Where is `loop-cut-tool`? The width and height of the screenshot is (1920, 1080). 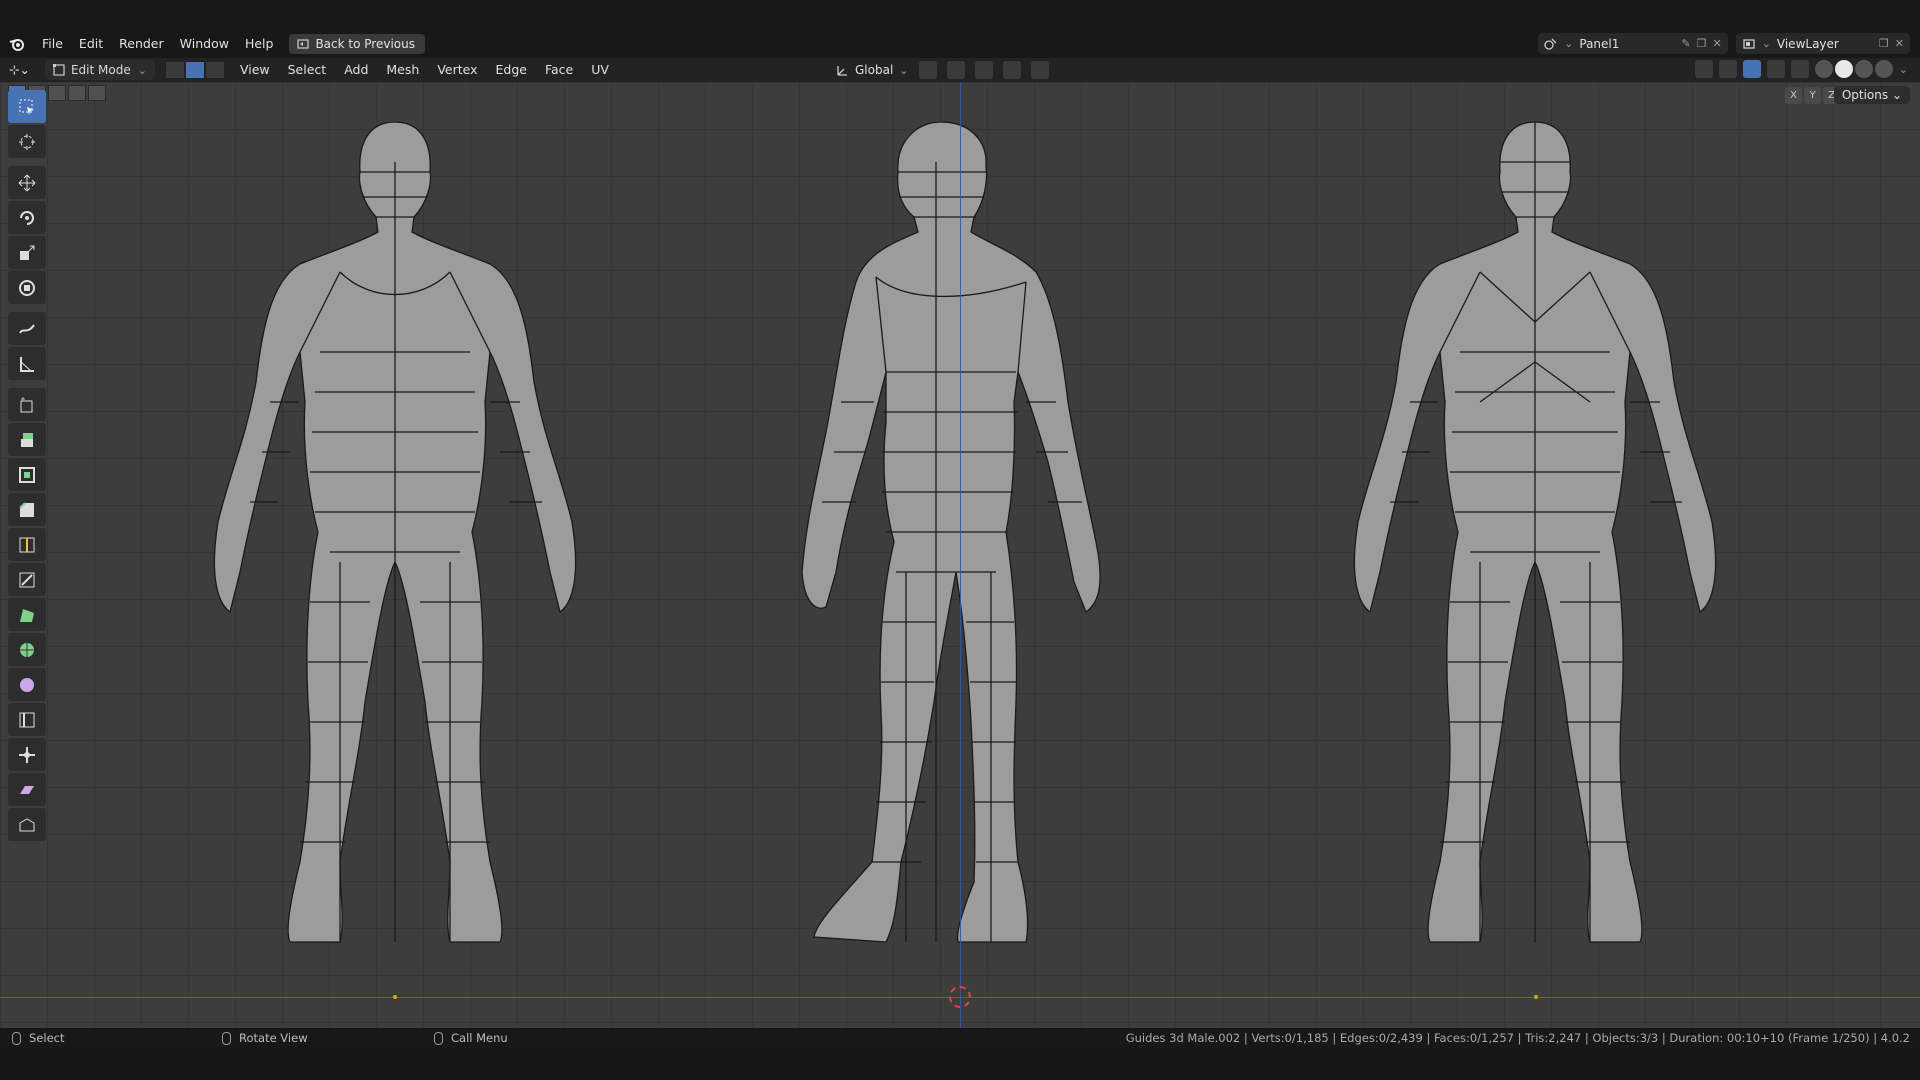
loop-cut-tool is located at coordinates (27, 544).